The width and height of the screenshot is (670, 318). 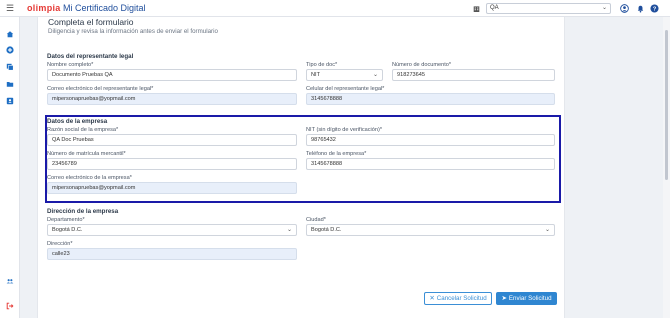 I want to click on users-icon, so click(x=10, y=281).